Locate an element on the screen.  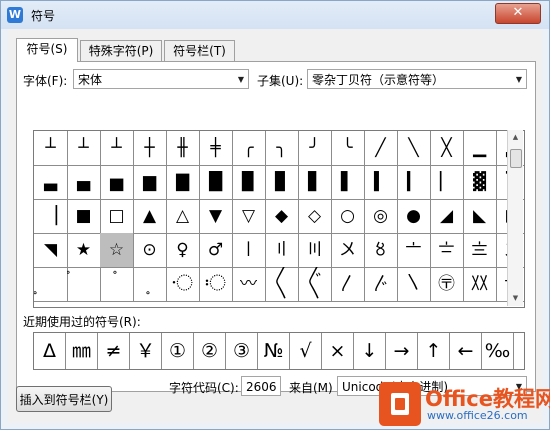
symbol-cell: ╭ is located at coordinates (249, 148).